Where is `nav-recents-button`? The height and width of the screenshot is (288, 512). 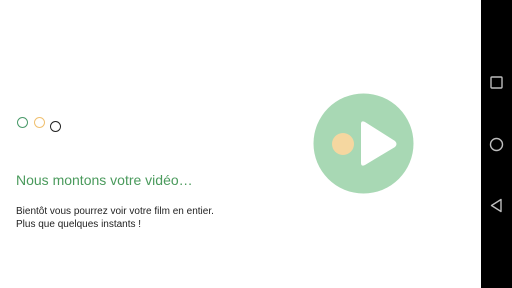
nav-recents-button is located at coordinates (496, 82).